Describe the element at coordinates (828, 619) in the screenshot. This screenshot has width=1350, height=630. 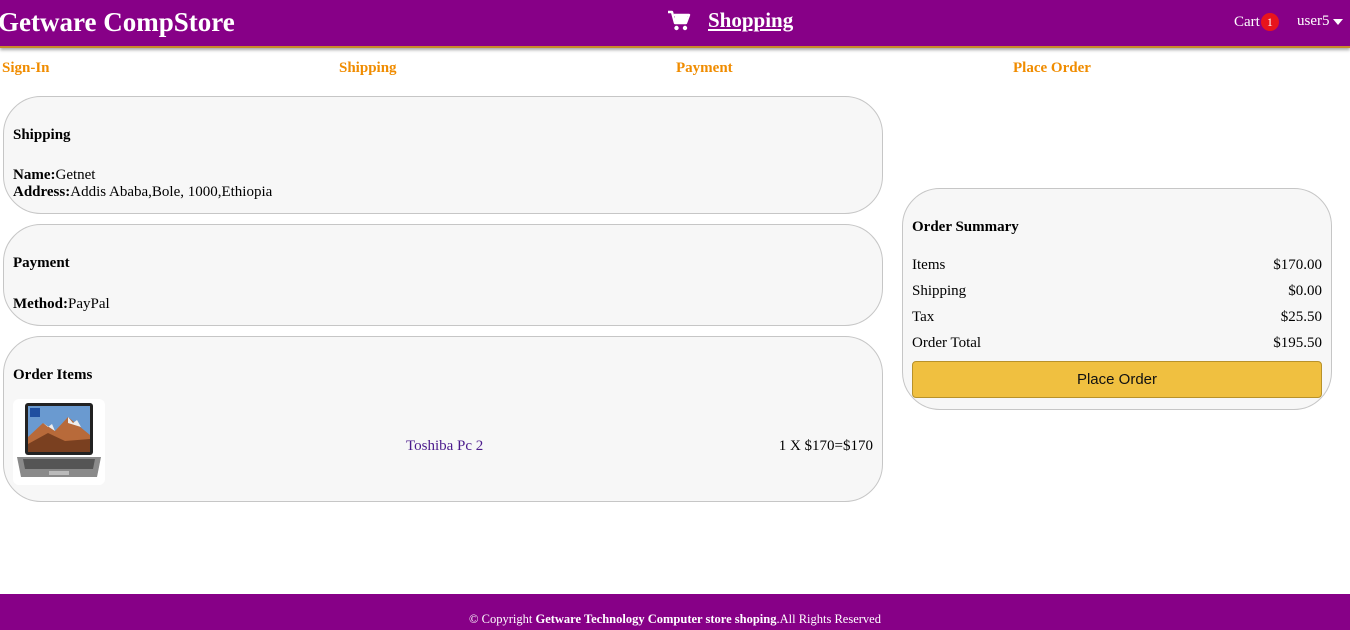
I see `footer-suffix: .All Rights Reserved` at that location.